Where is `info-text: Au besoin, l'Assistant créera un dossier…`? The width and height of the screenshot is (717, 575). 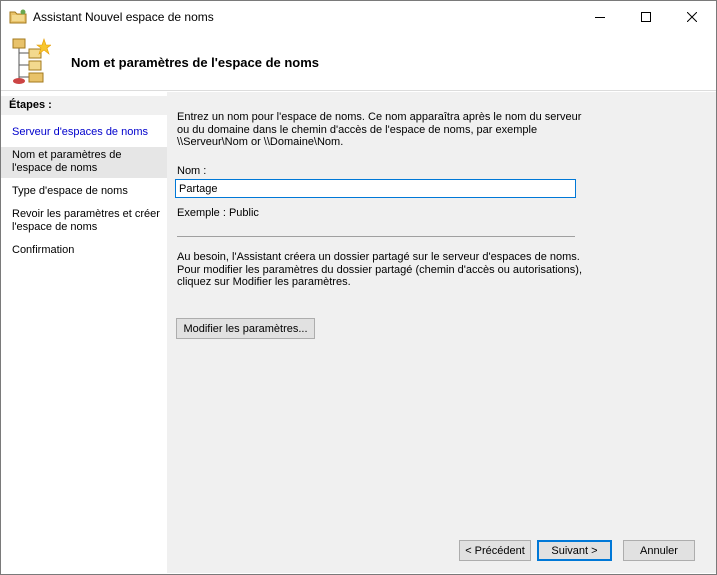
info-text: Au besoin, l'Assistant créera un dossier… is located at coordinates (379, 270).